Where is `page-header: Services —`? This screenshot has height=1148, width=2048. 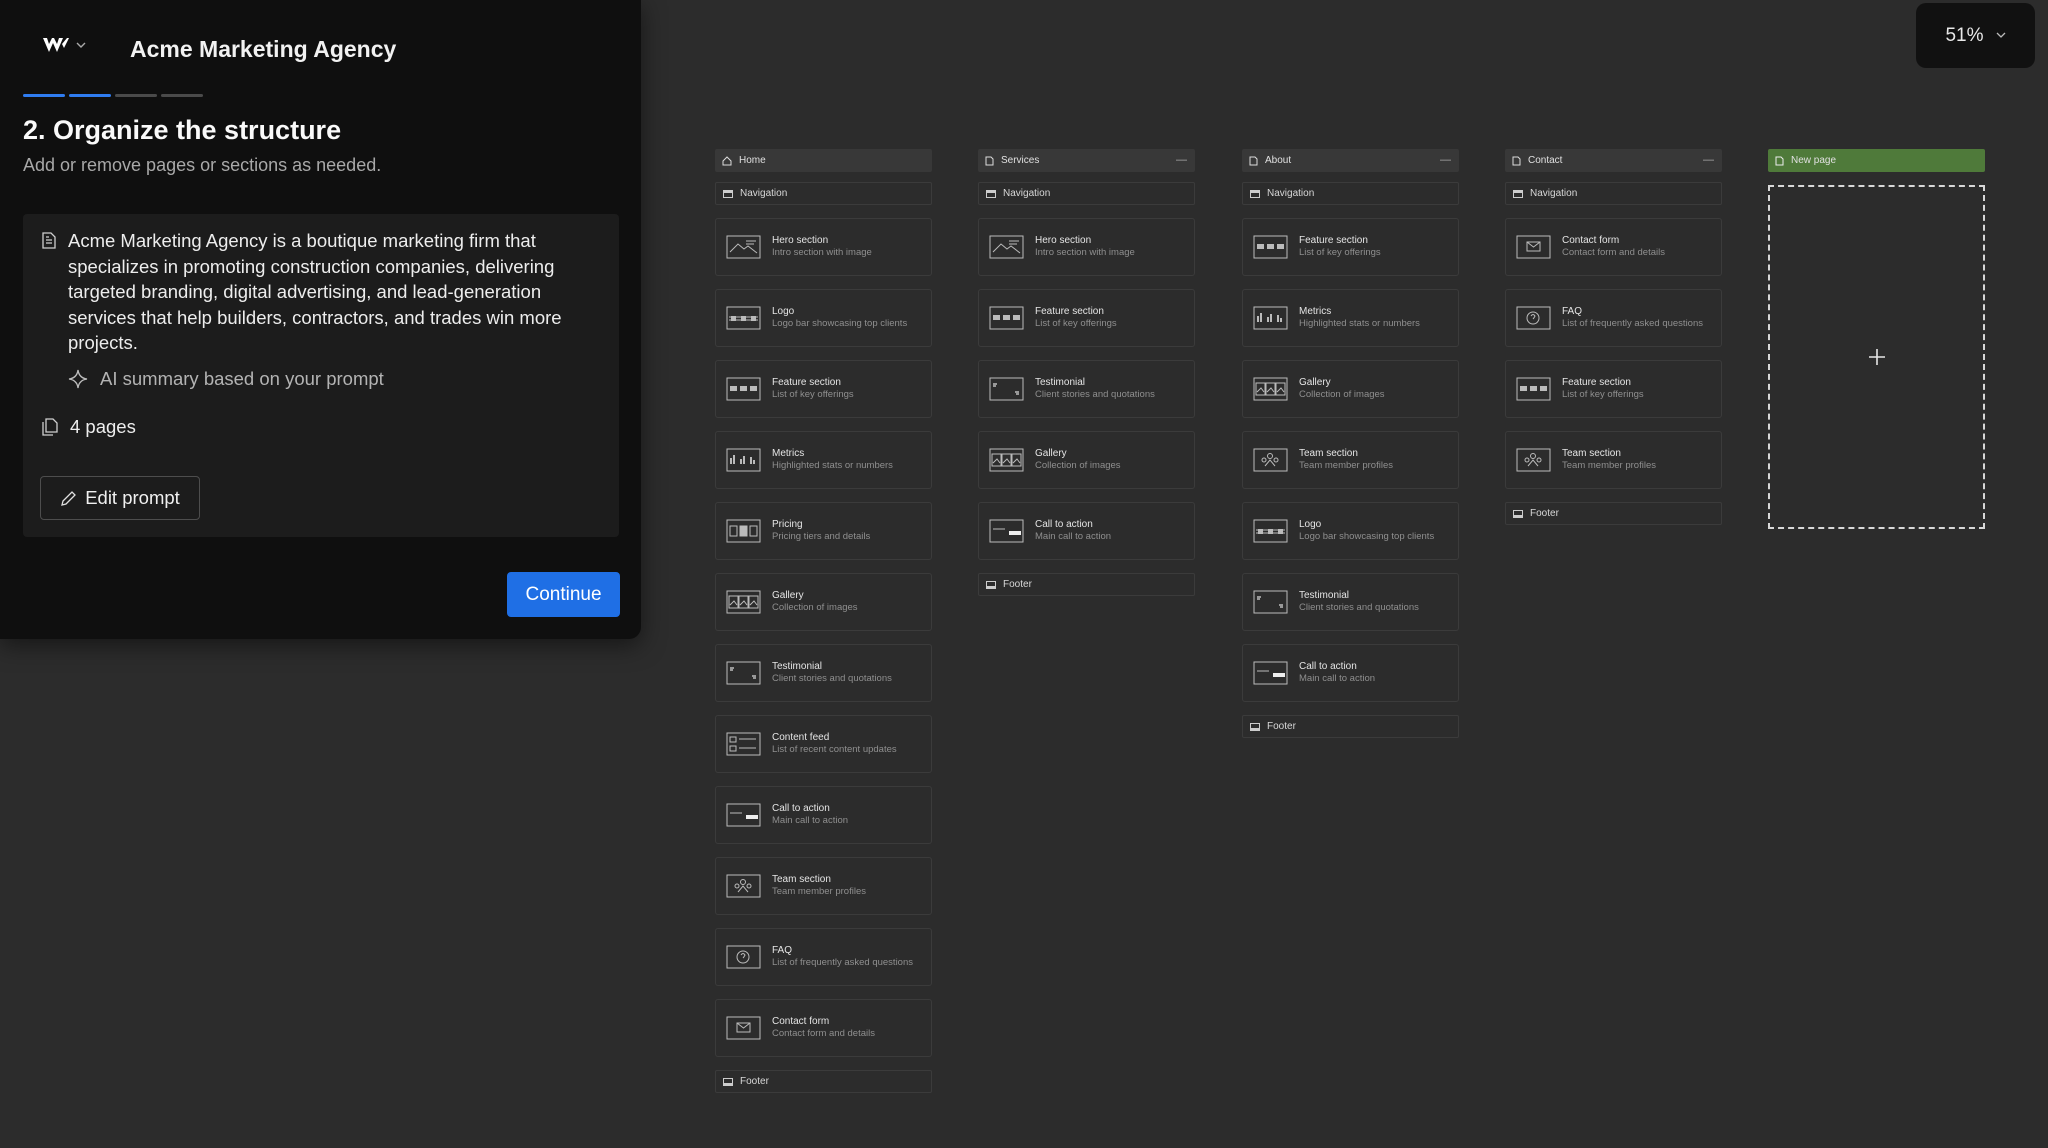 page-header: Services — is located at coordinates (1086, 160).